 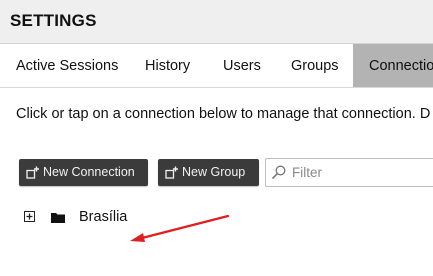 I want to click on tab-history: History, so click(x=167, y=65).